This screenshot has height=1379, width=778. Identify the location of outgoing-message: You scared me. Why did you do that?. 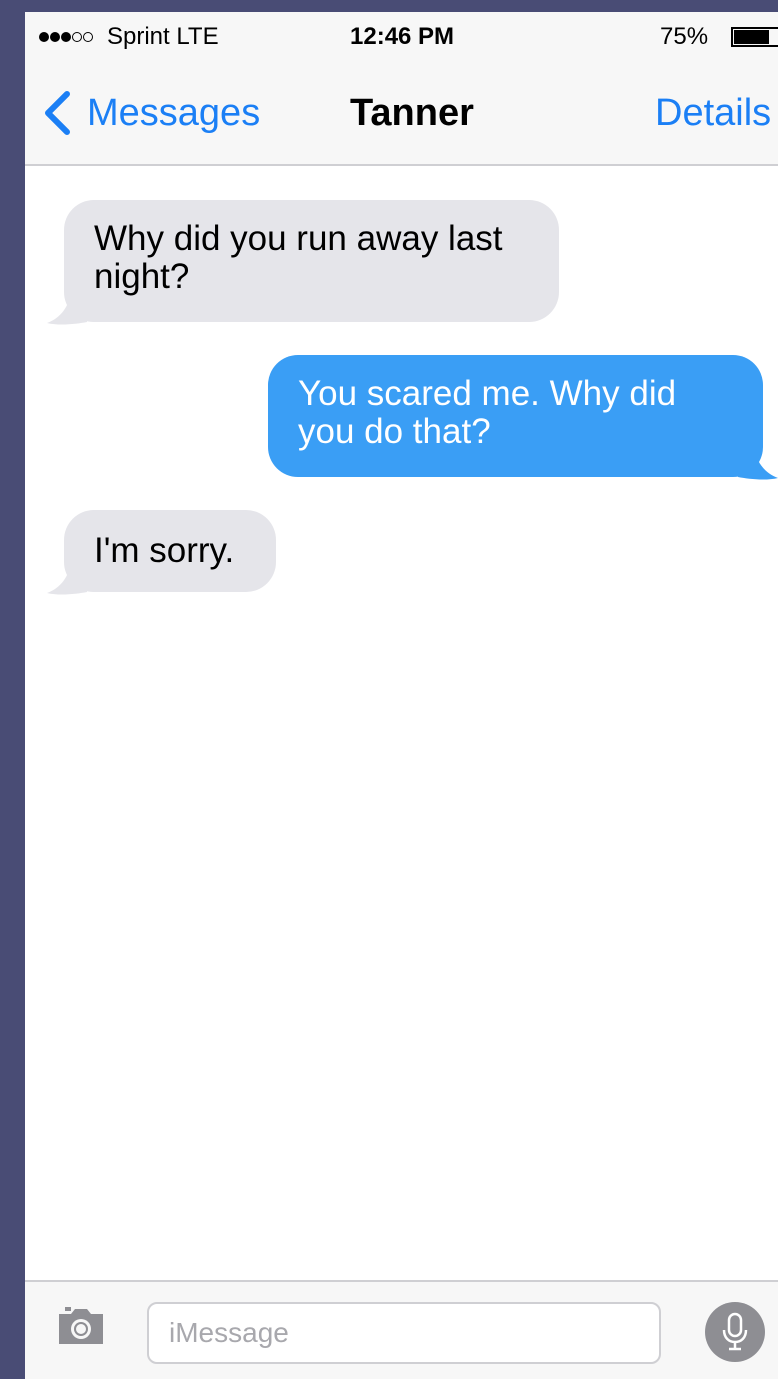
(515, 416).